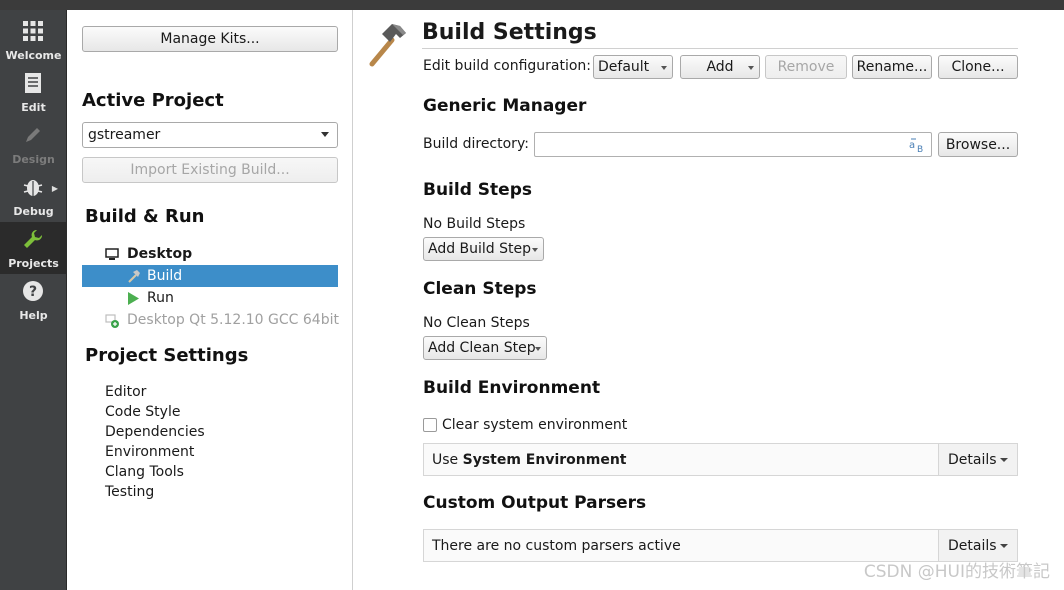  I want to click on generic-manager-heading: Generic Manager, so click(505, 106).